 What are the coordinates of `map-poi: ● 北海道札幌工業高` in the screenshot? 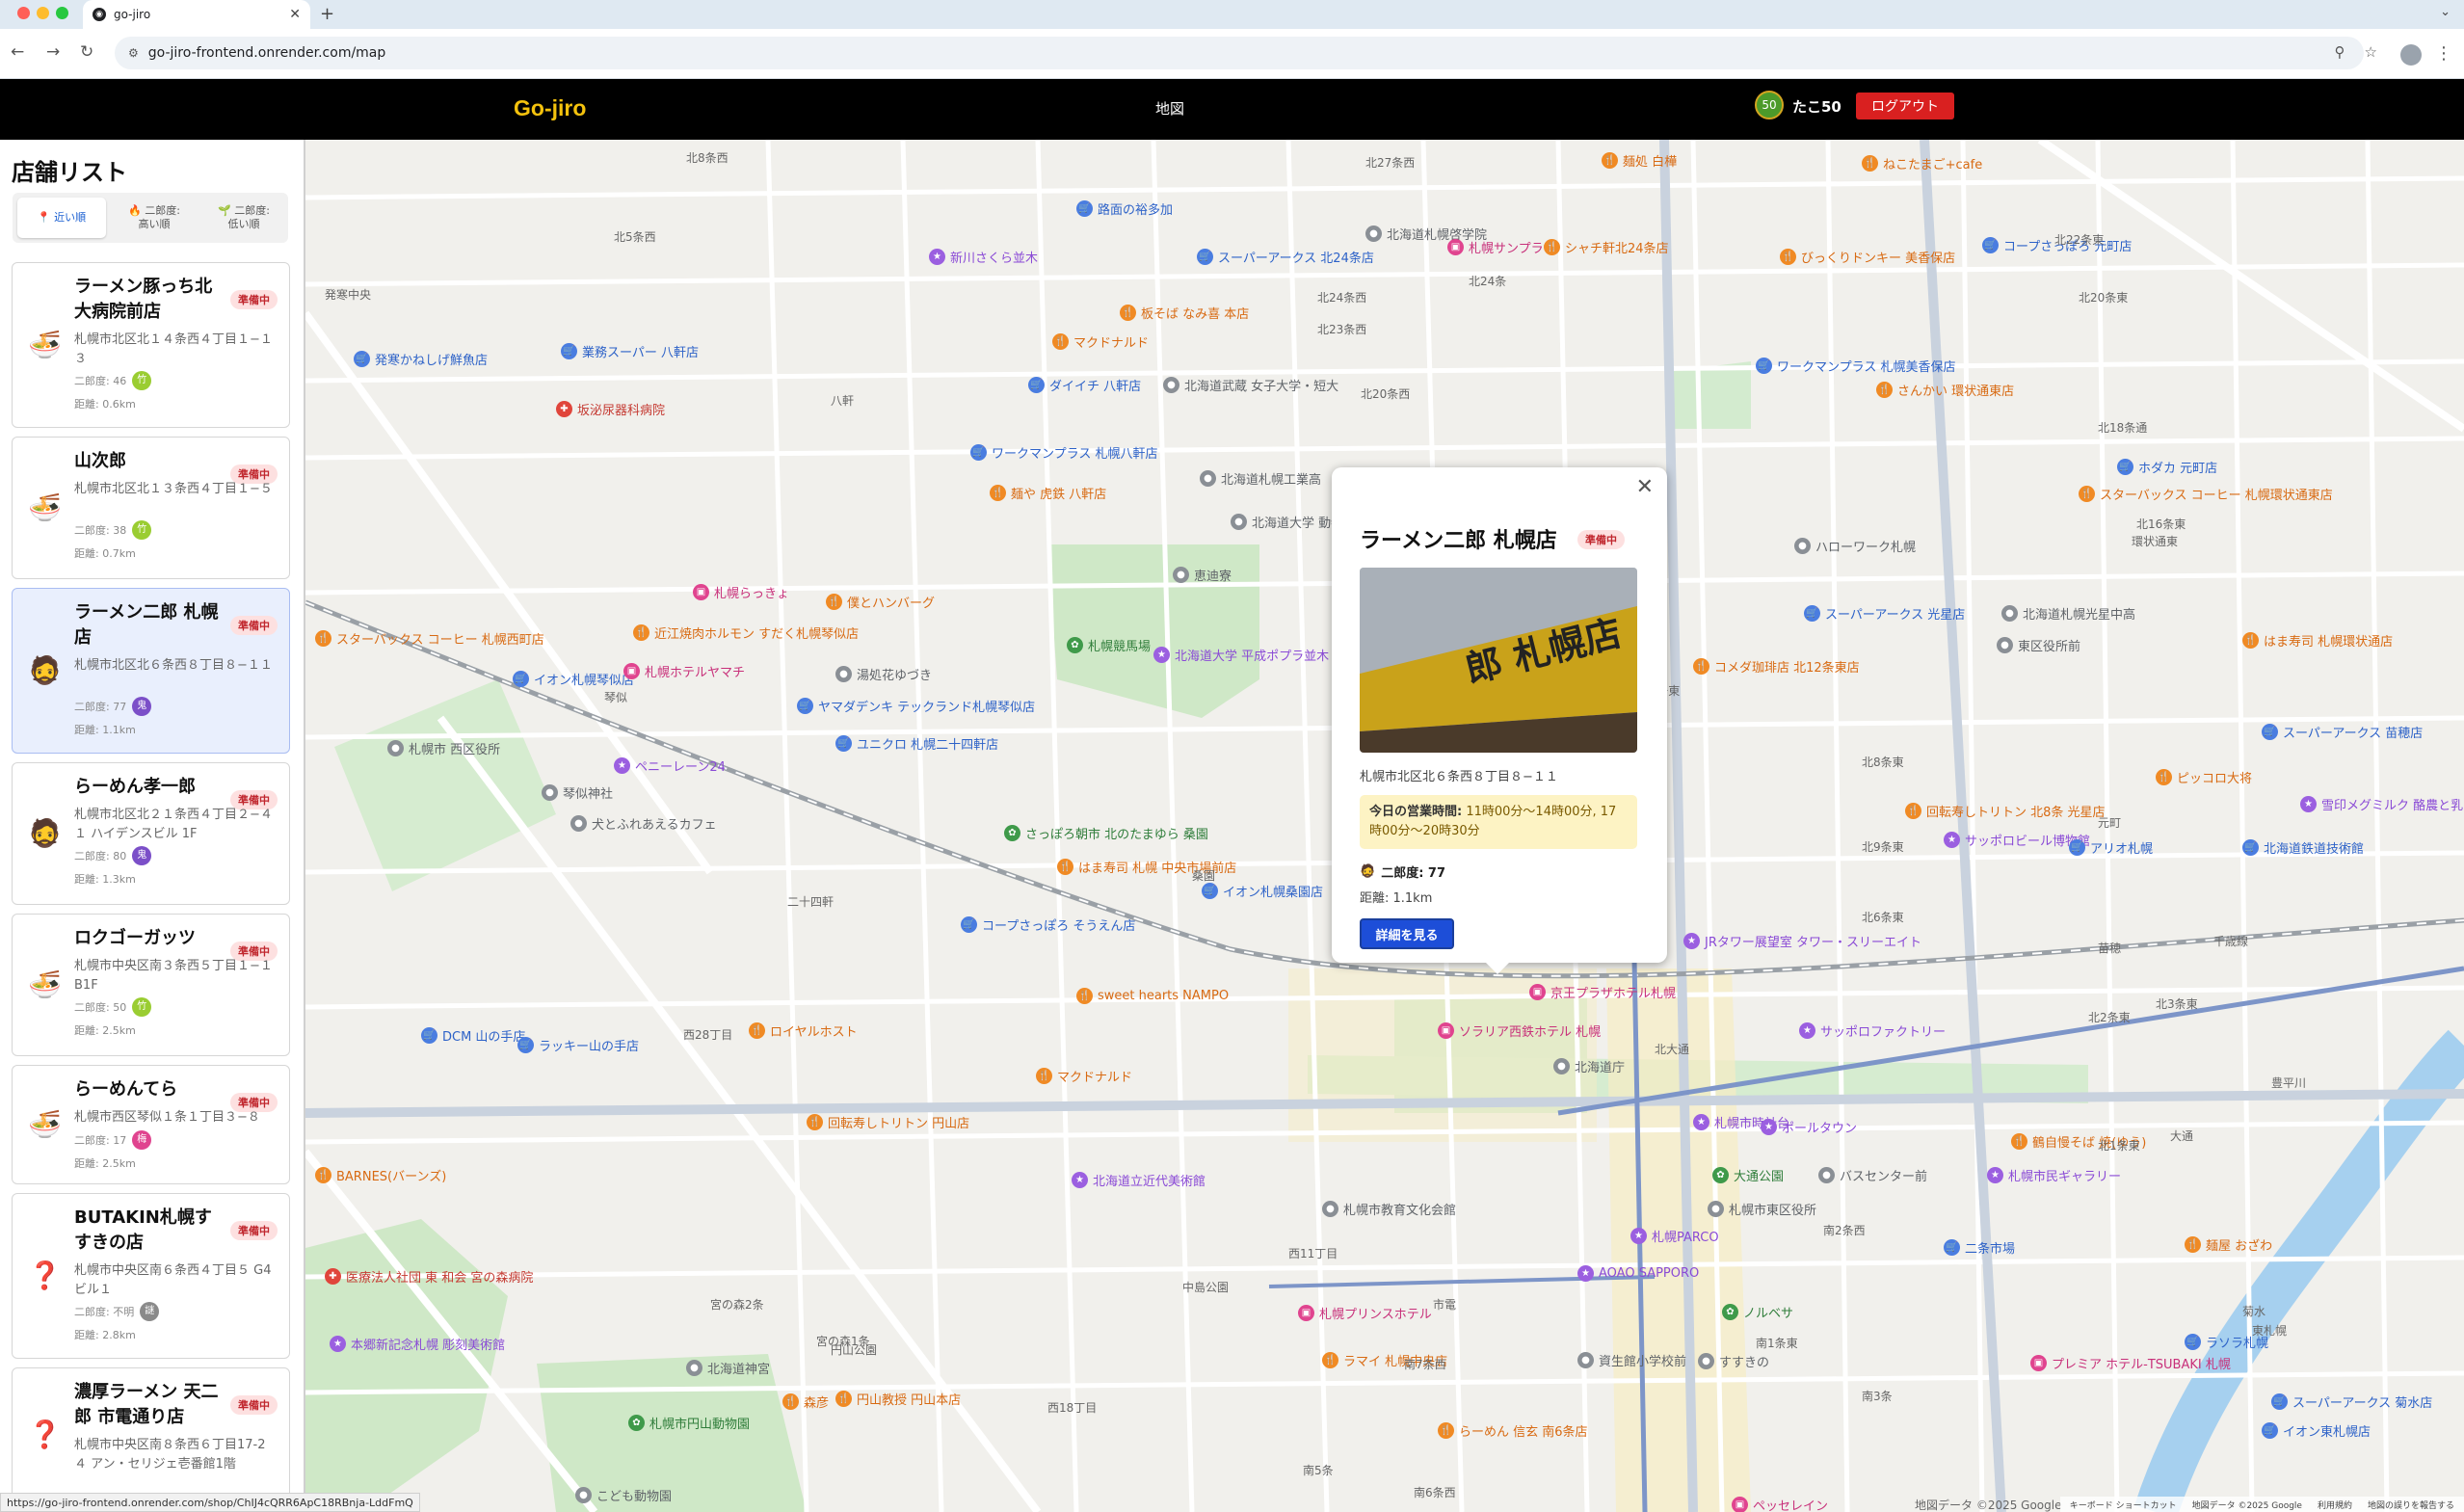 It's located at (1260, 479).